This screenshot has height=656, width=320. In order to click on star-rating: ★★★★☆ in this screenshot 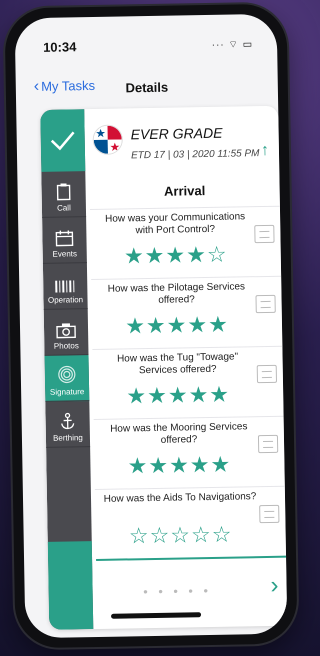, I will do `click(176, 255)`.